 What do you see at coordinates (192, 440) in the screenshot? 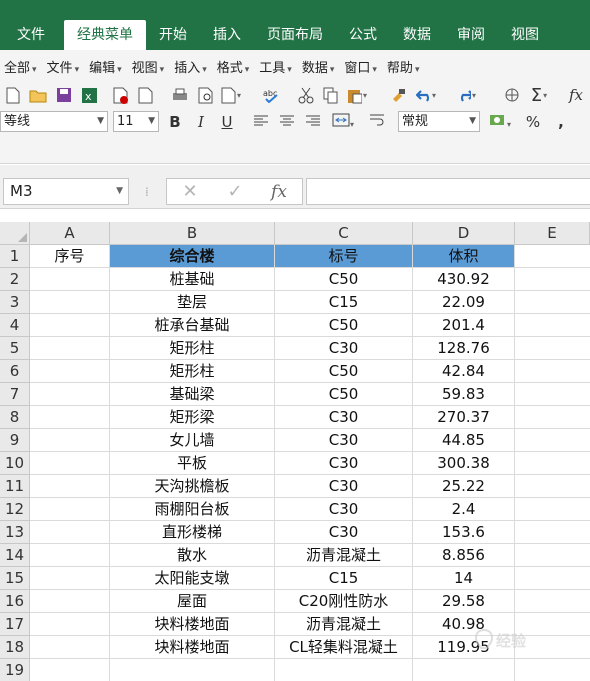
I see `cell-B9: 女儿墙` at bounding box center [192, 440].